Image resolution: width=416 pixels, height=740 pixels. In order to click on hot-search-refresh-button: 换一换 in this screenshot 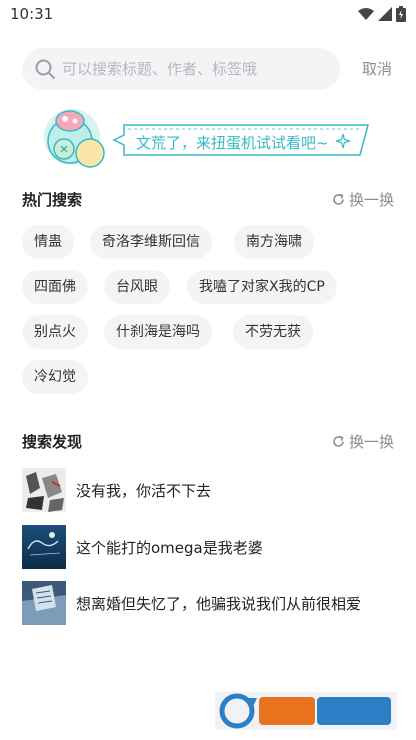, I will do `click(363, 199)`.